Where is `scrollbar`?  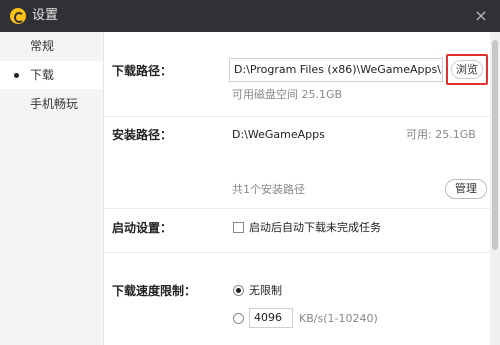 scrollbar is located at coordinates (495, 188).